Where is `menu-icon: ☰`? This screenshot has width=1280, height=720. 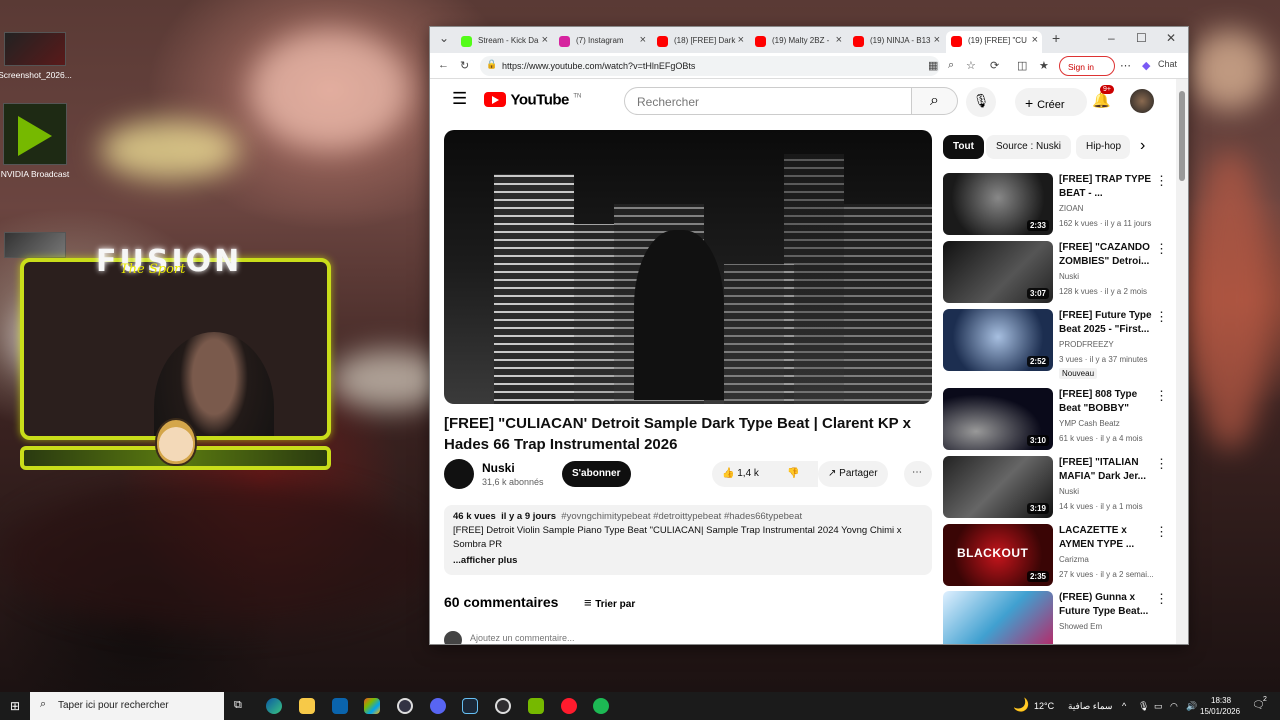 menu-icon: ☰ is located at coordinates (459, 99).